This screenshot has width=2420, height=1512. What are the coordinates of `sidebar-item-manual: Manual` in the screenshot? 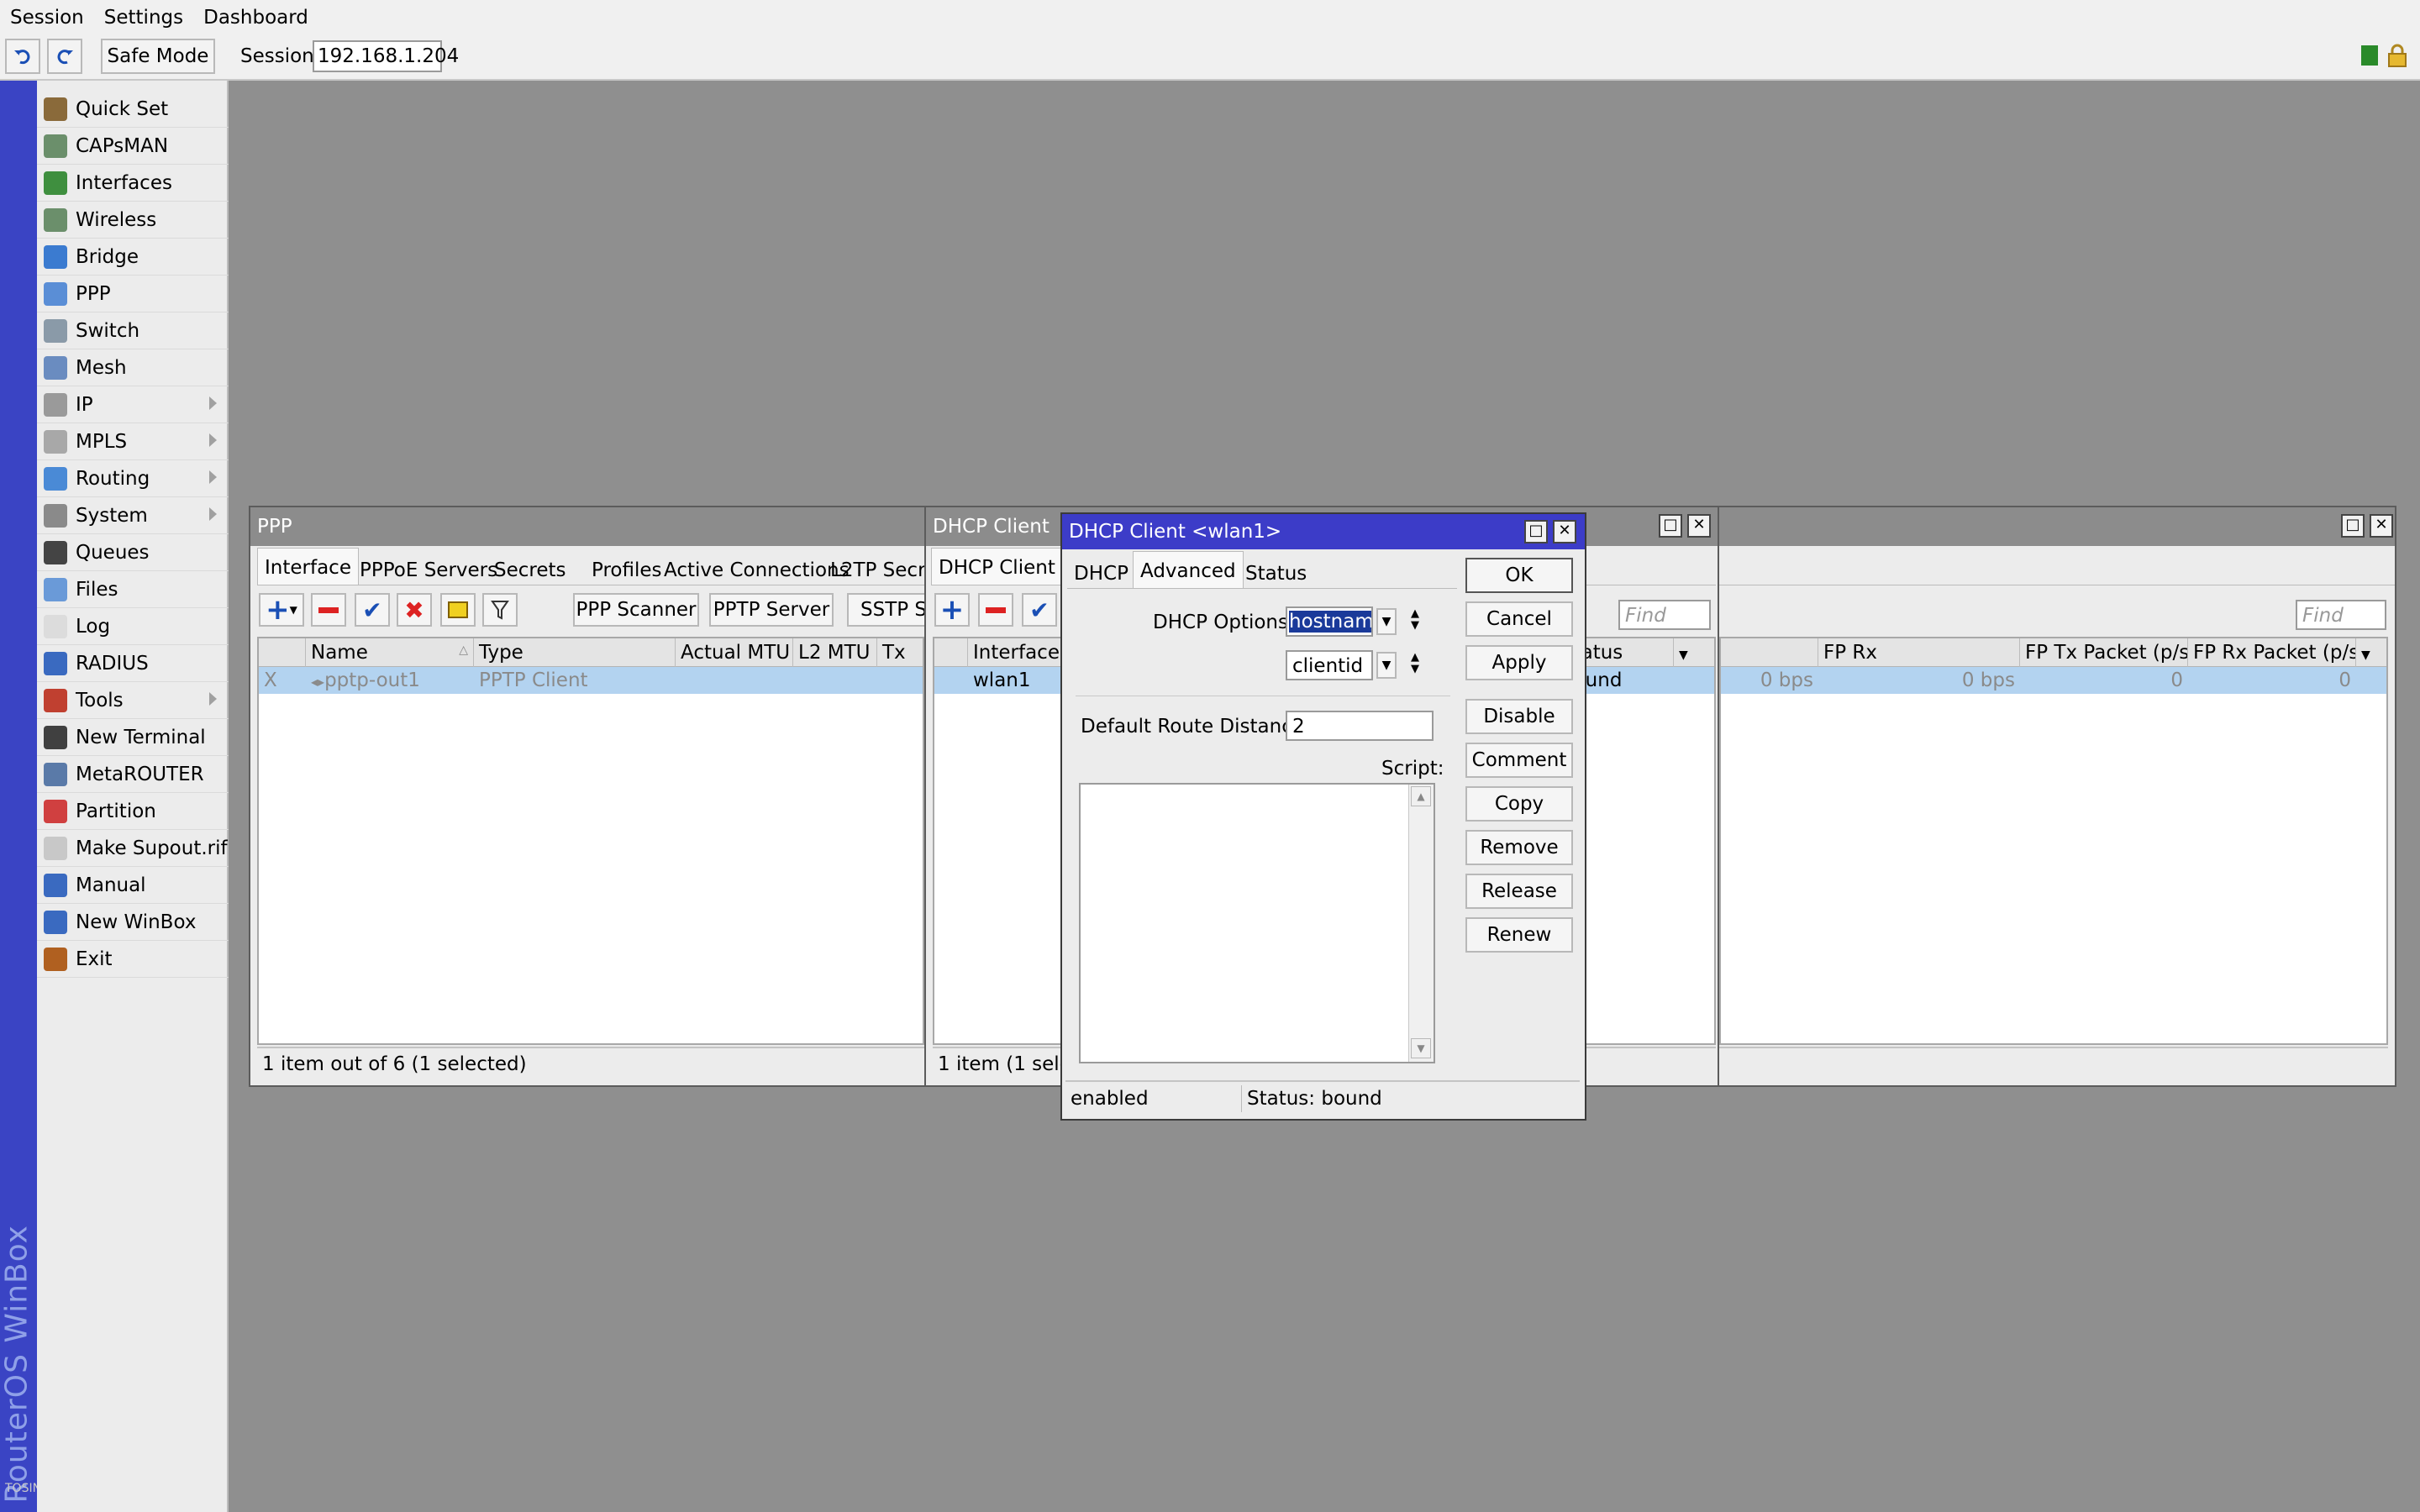 It's located at (133, 885).